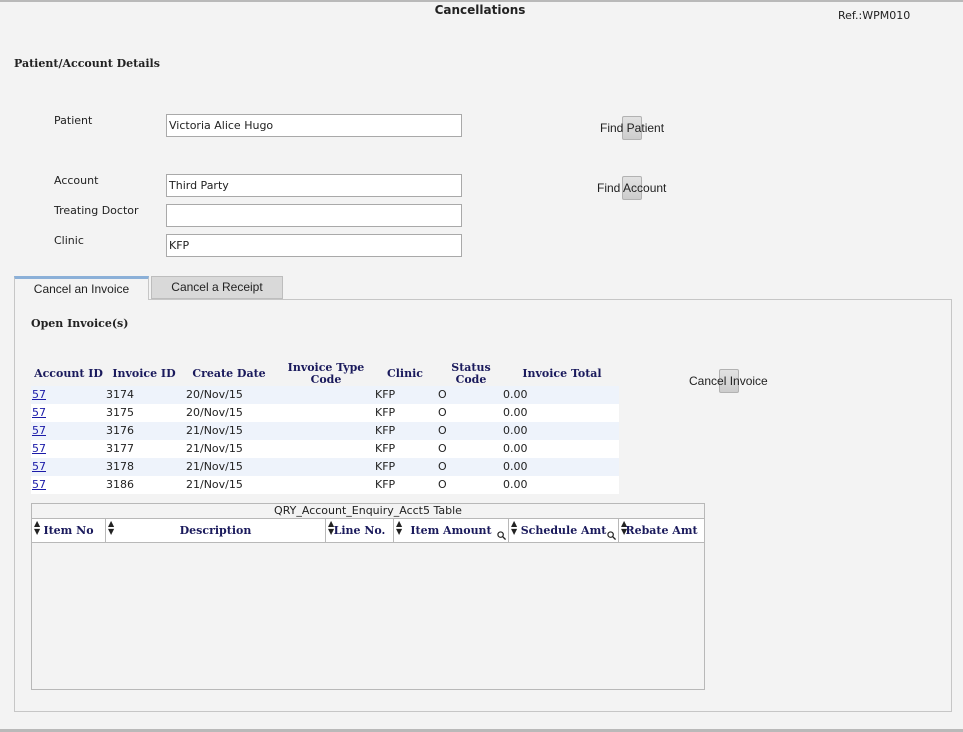  Describe the element at coordinates (314, 215) in the screenshot. I see `treating-doctor-field` at that location.